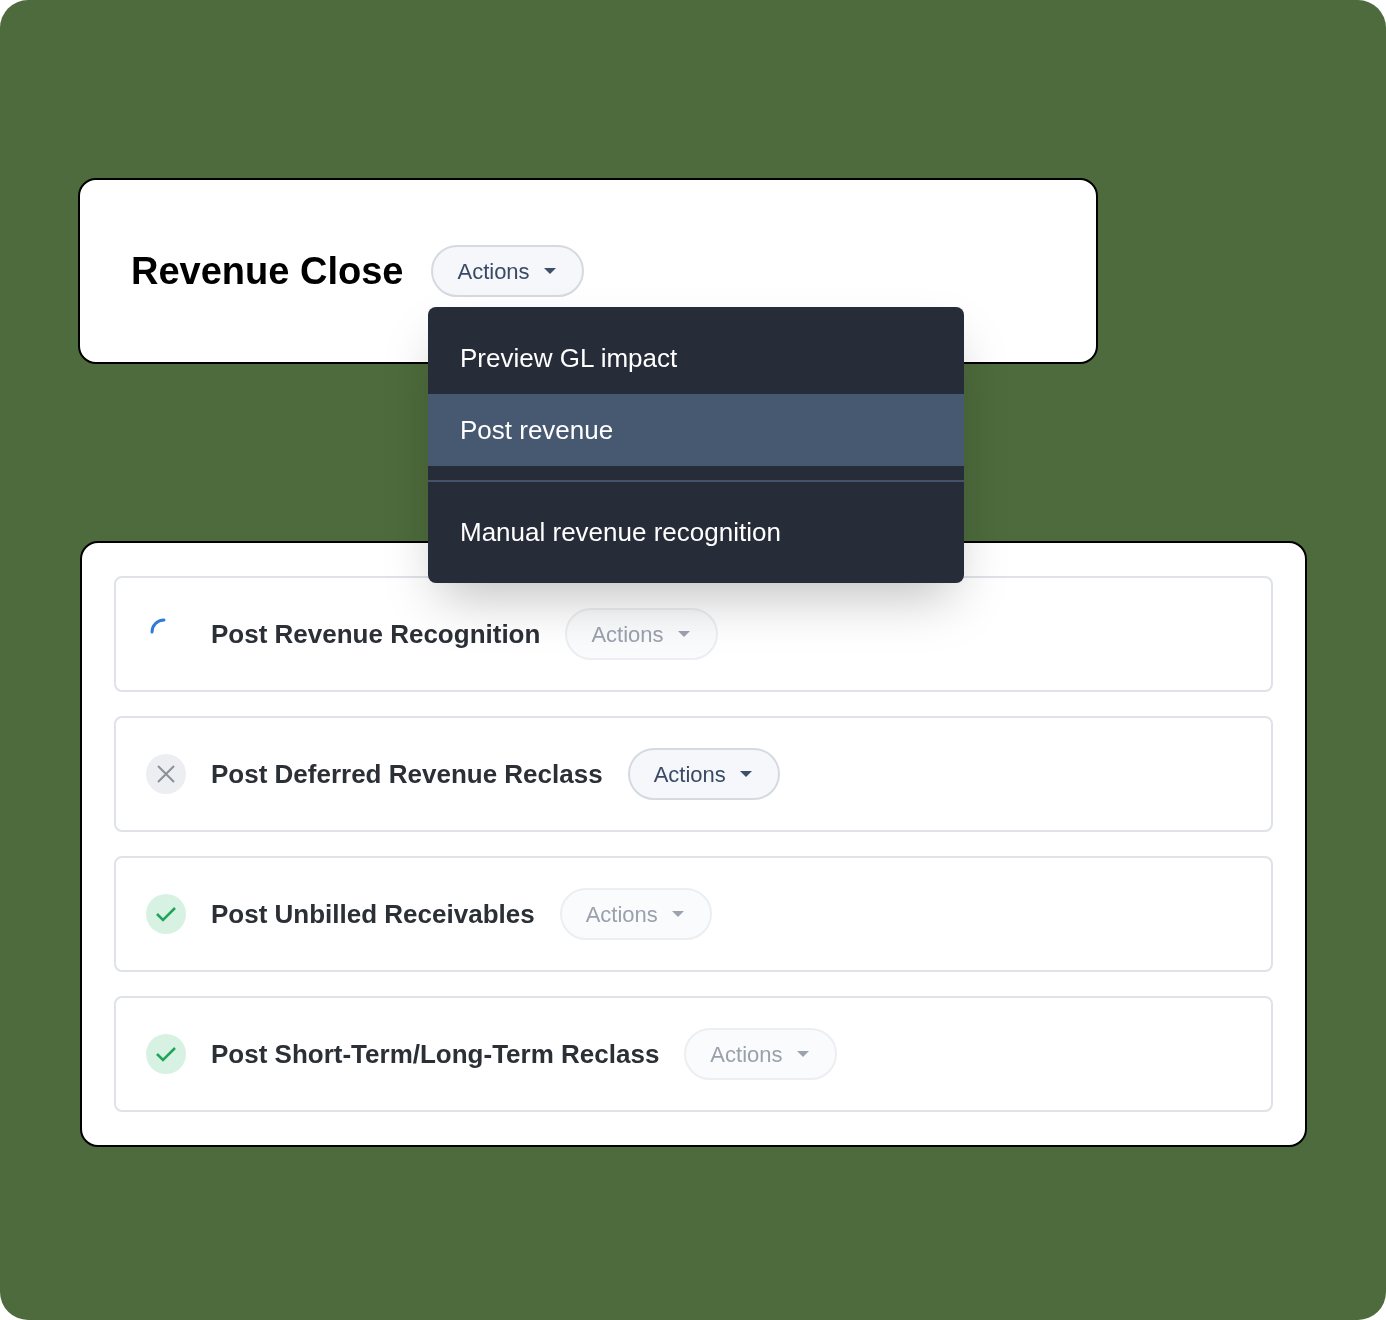 The height and width of the screenshot is (1320, 1386). What do you see at coordinates (696, 532) in the screenshot?
I see `menu-item: Manual revenue recognition` at bounding box center [696, 532].